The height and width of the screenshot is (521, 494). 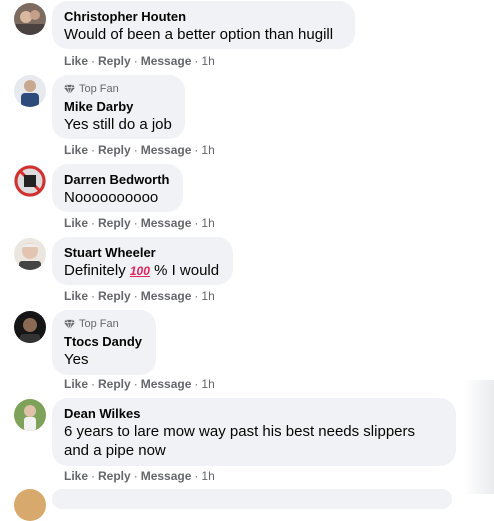 I want to click on comment-text: Noooooooooo, so click(x=111, y=197).